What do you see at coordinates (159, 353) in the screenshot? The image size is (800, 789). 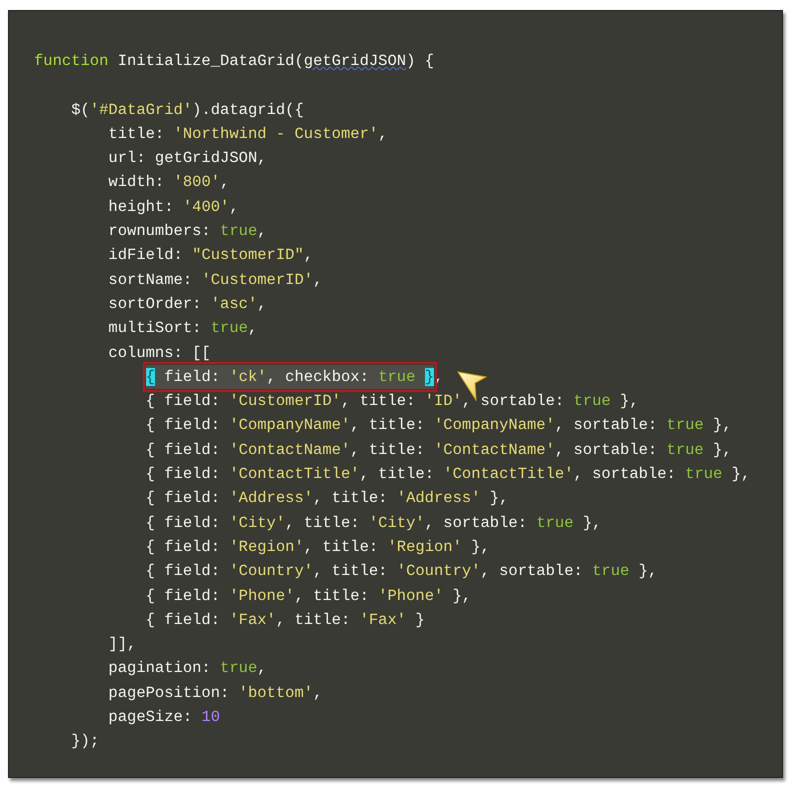 I see `code-line: columns: [[` at bounding box center [159, 353].